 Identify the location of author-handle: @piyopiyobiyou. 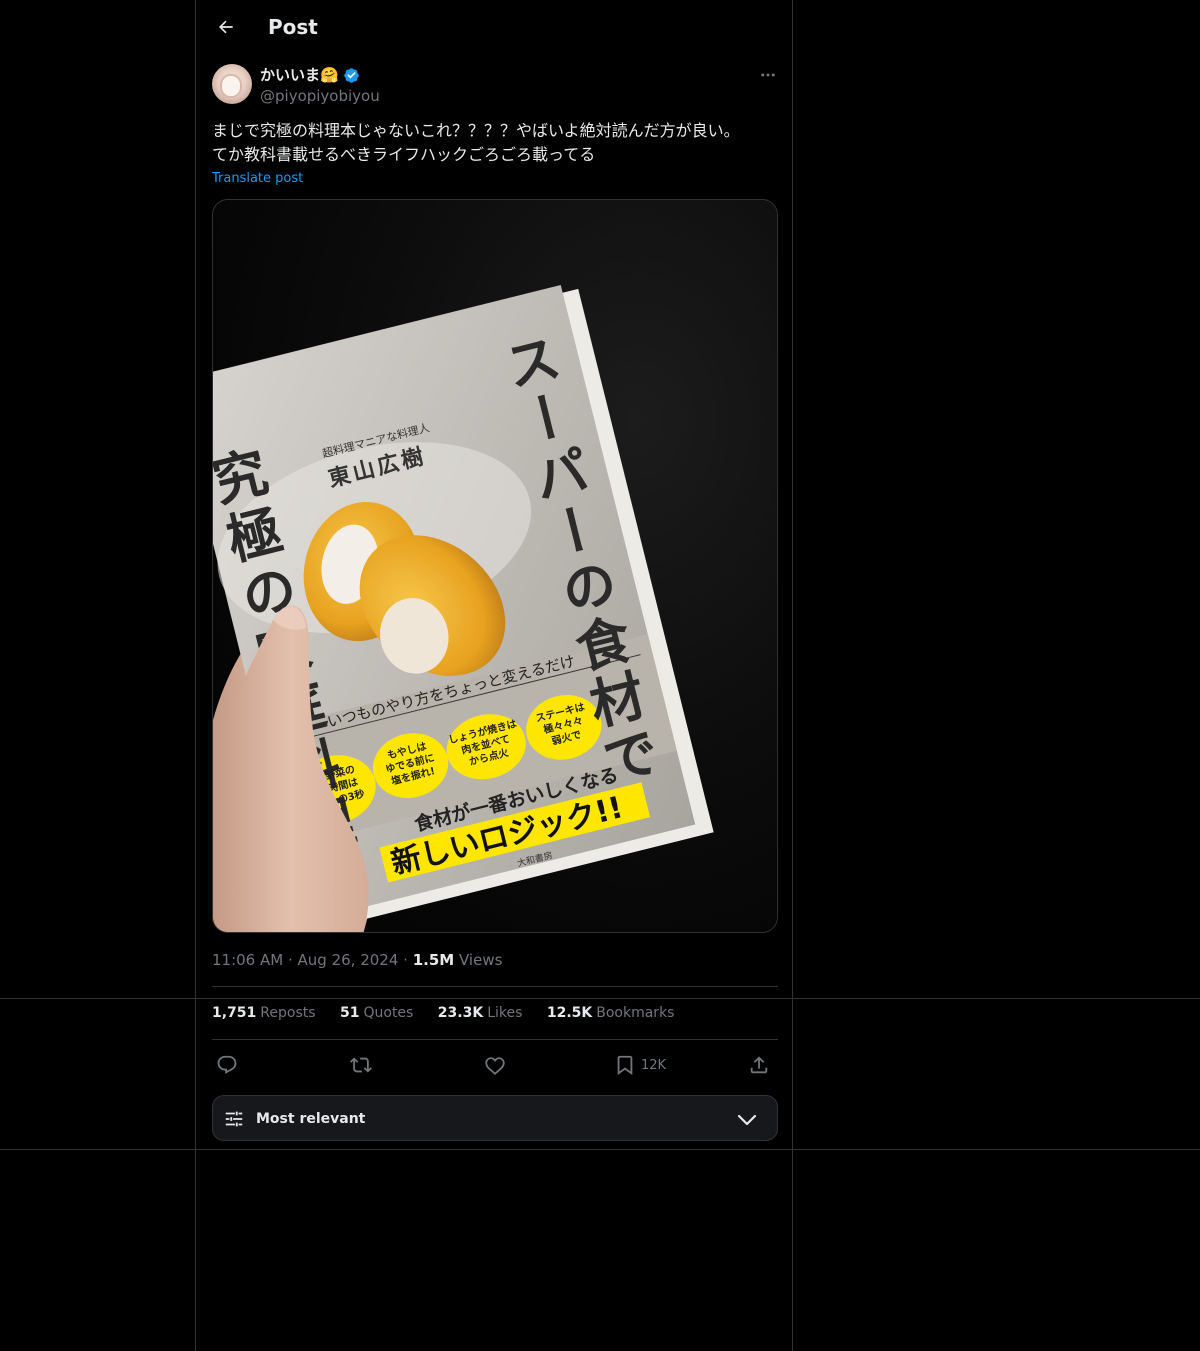
(320, 96).